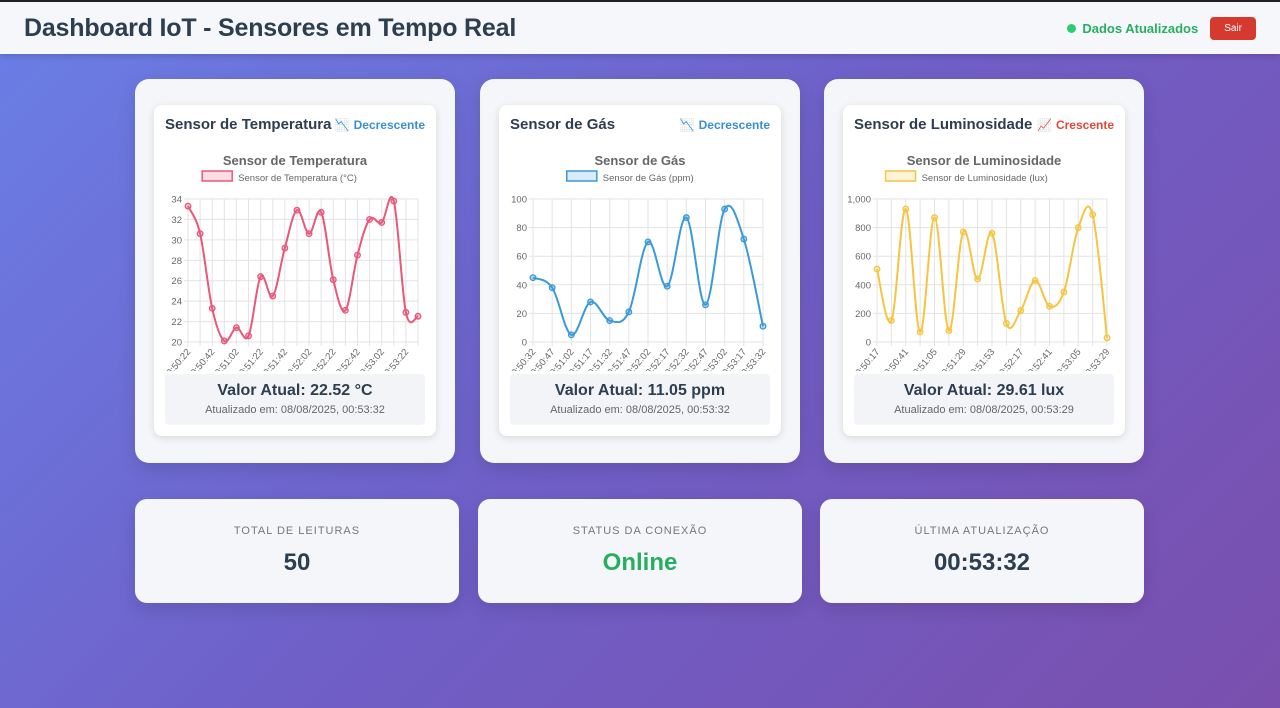 The image size is (1280, 708). I want to click on current-value: Valor Atual: 11.05 ppm, so click(640, 390).